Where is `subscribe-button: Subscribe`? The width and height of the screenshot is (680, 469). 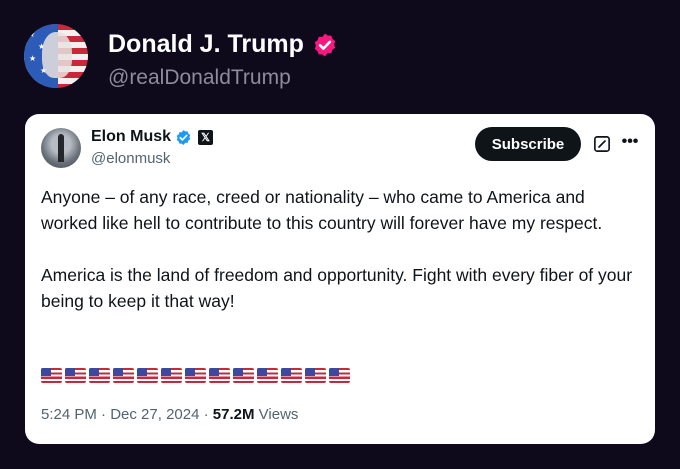
subscribe-button: Subscribe is located at coordinates (528, 144).